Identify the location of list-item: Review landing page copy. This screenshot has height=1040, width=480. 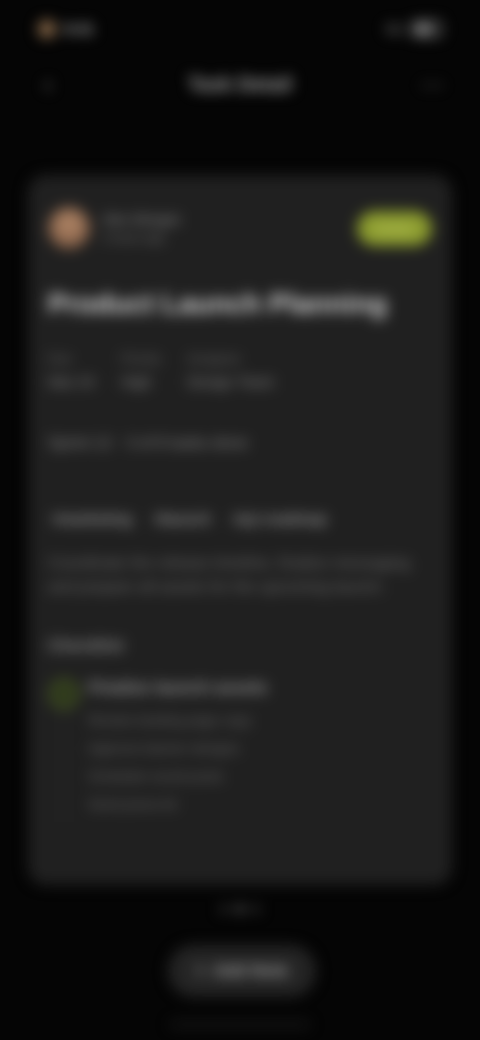
(260, 720).